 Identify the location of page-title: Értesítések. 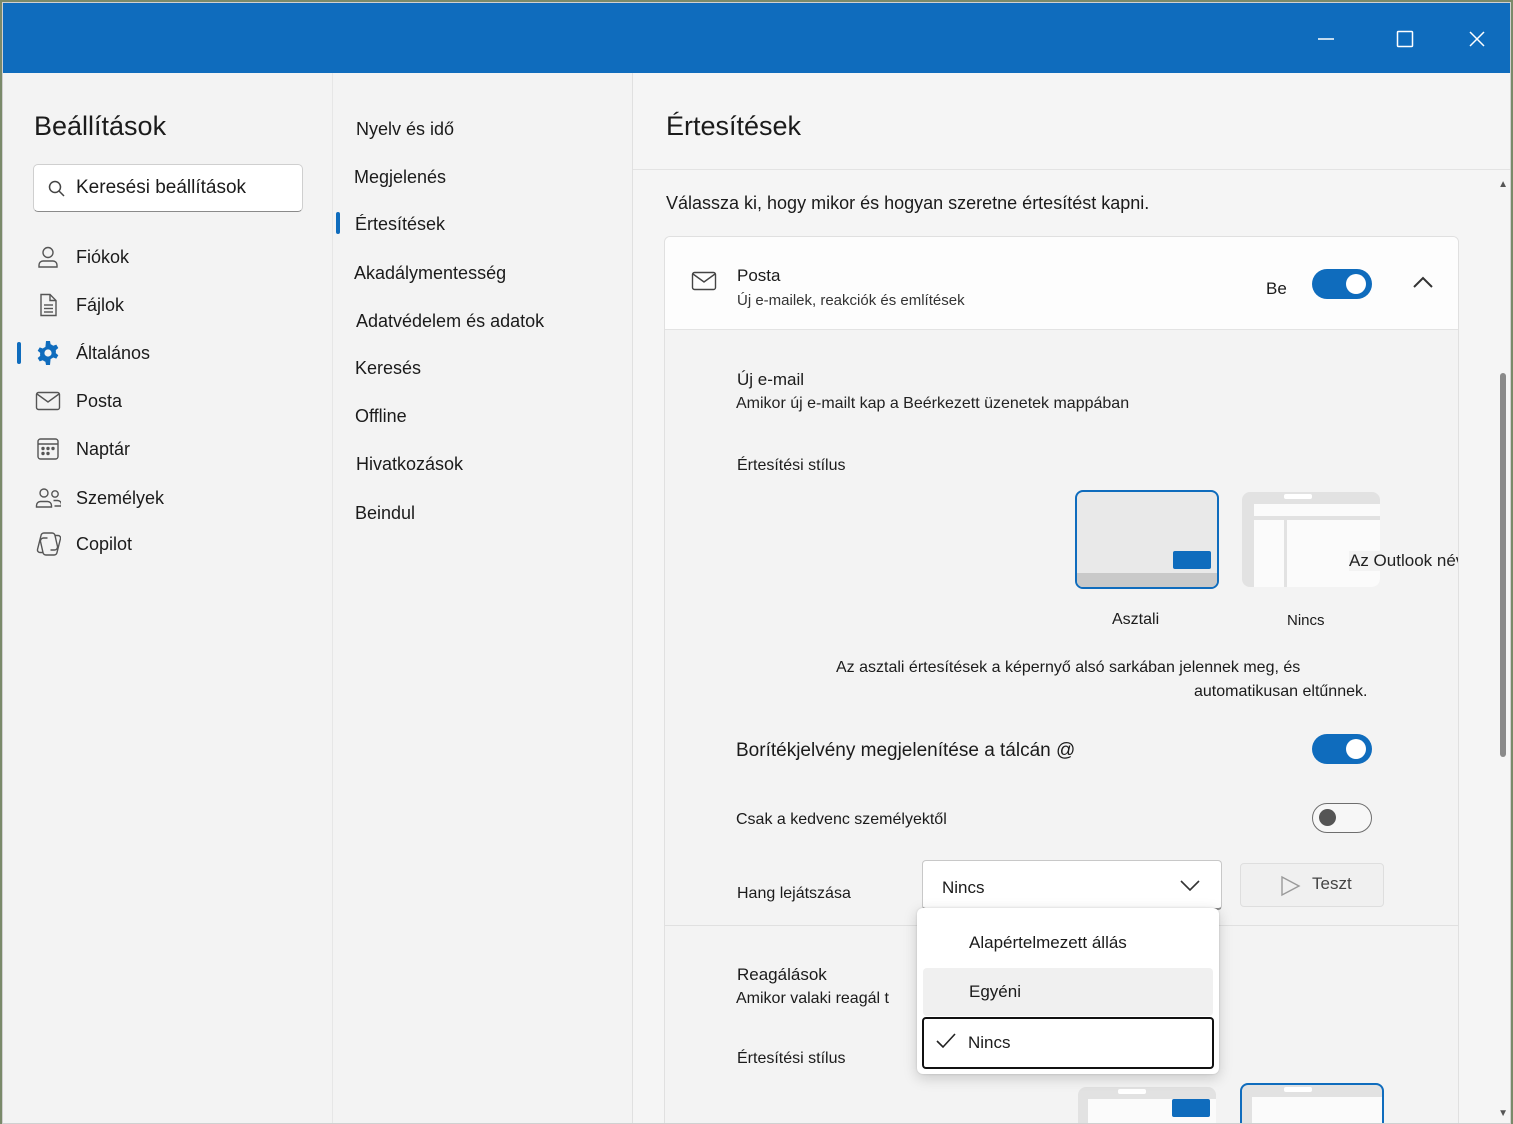
(734, 126).